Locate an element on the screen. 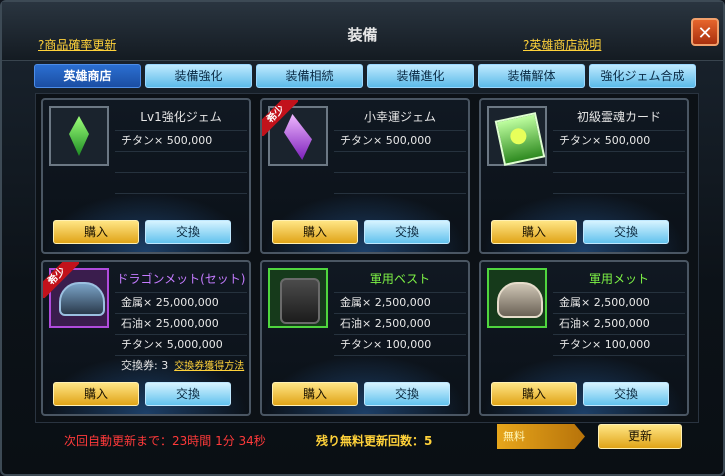  footer-bar: 次回自動更新まで：23時間 1分 34秒 残り無料更新回数：5 無料 更新 is located at coordinates (362, 448).